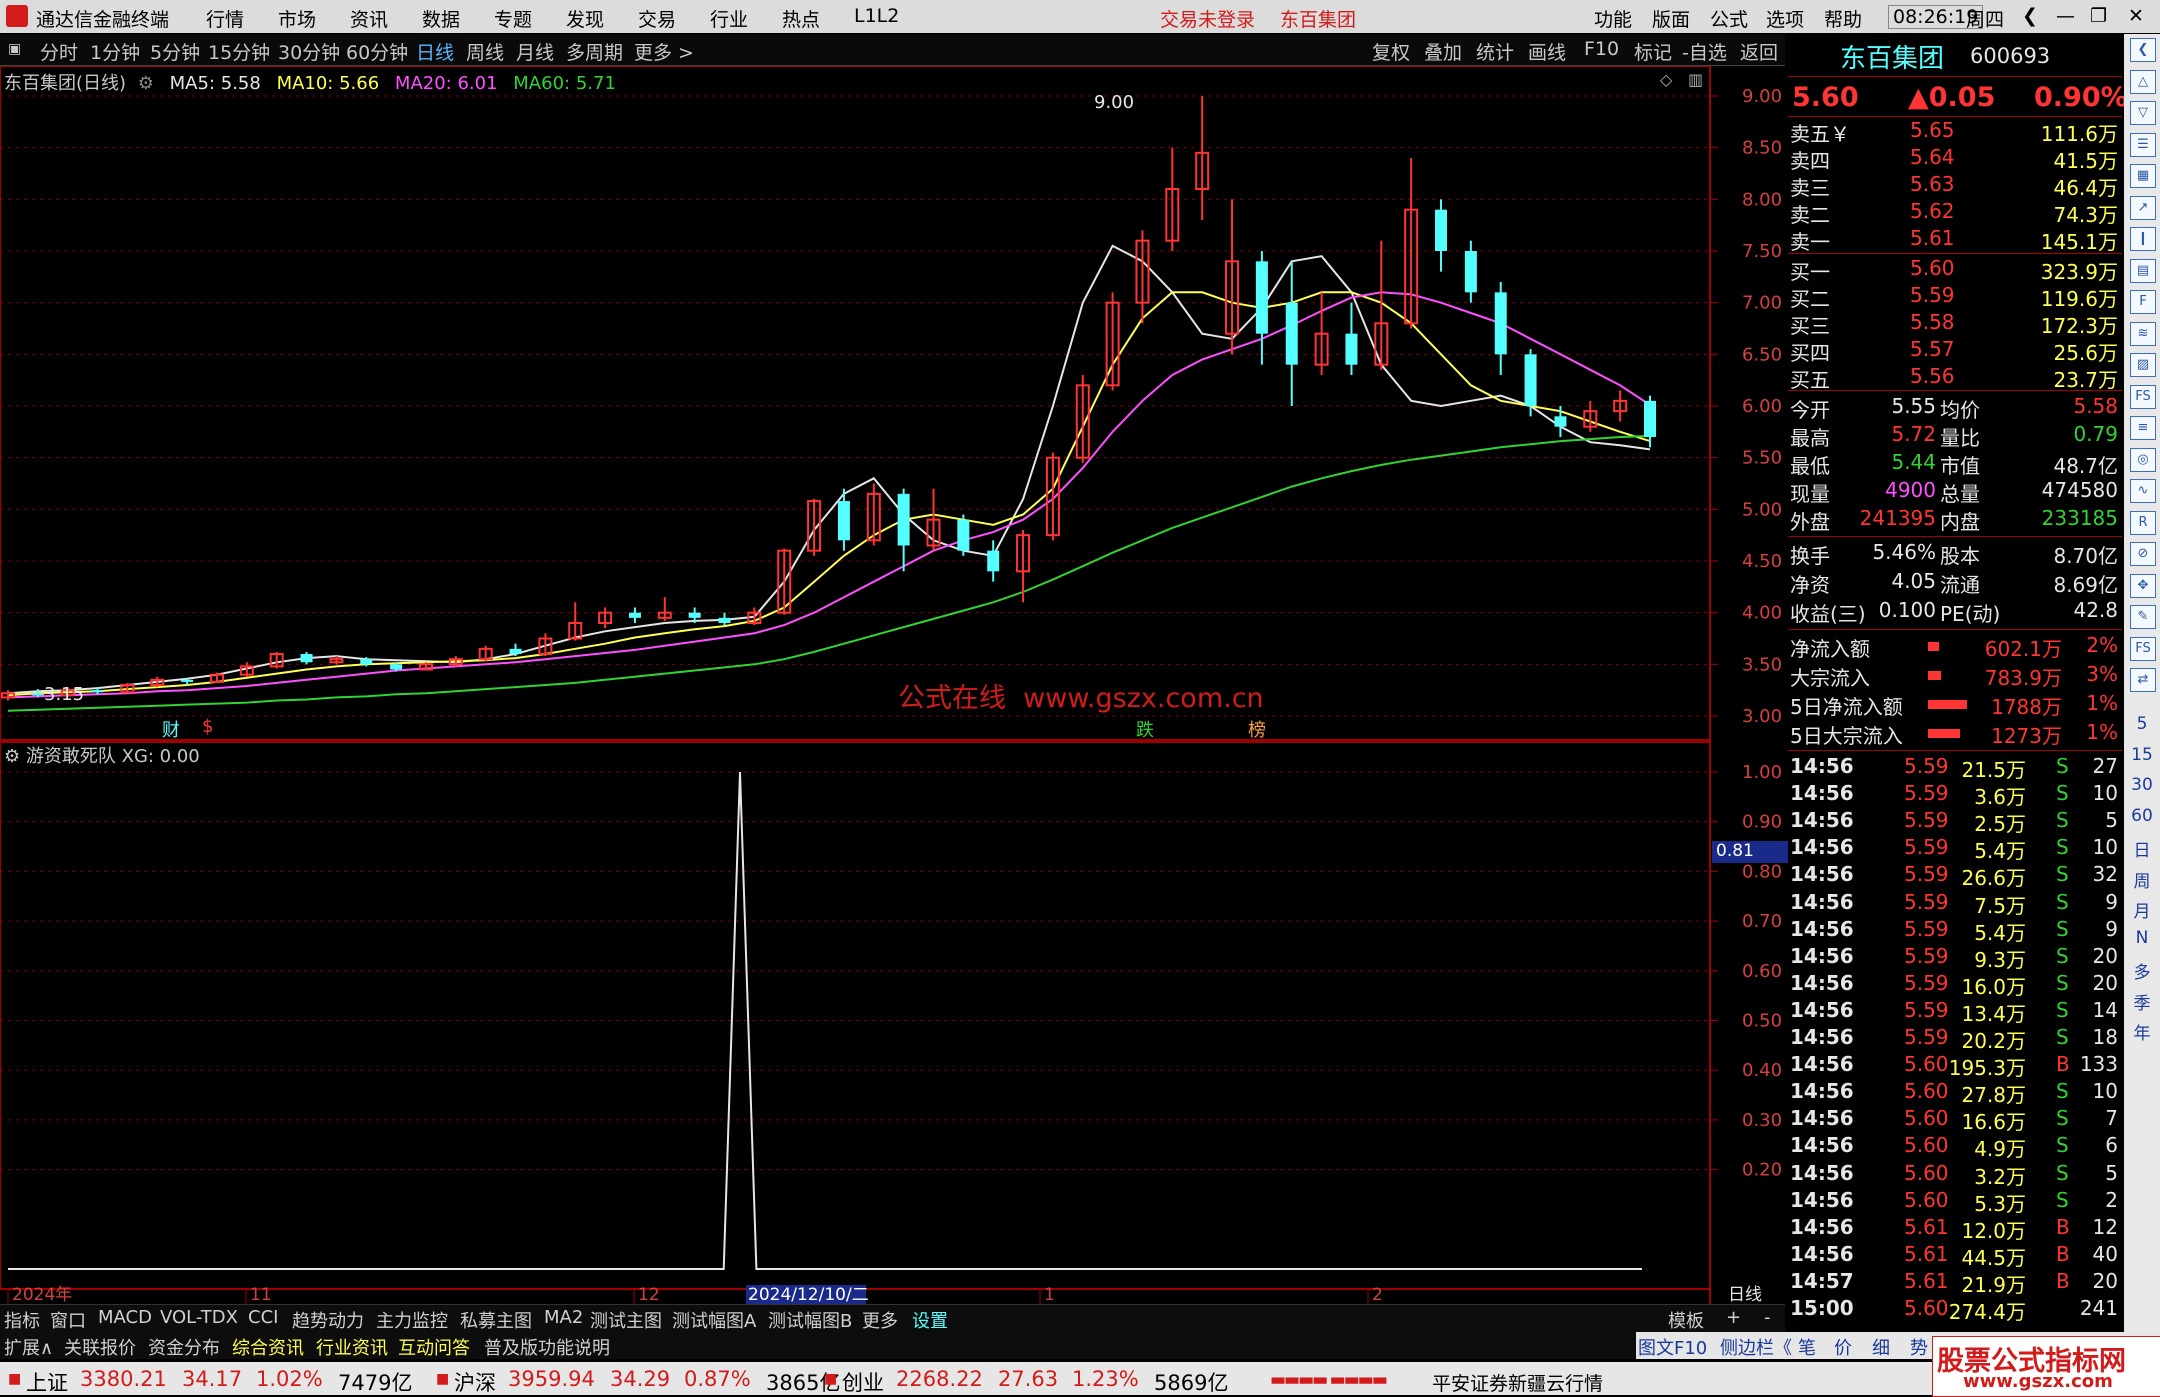 The width and height of the screenshot is (2160, 1397). I want to click on period-tab-monthly: 月线, so click(535, 51).